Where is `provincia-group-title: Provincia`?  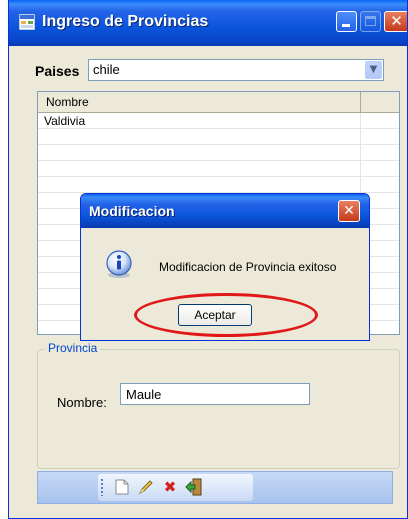
provincia-group-title: Provincia is located at coordinates (73, 348).